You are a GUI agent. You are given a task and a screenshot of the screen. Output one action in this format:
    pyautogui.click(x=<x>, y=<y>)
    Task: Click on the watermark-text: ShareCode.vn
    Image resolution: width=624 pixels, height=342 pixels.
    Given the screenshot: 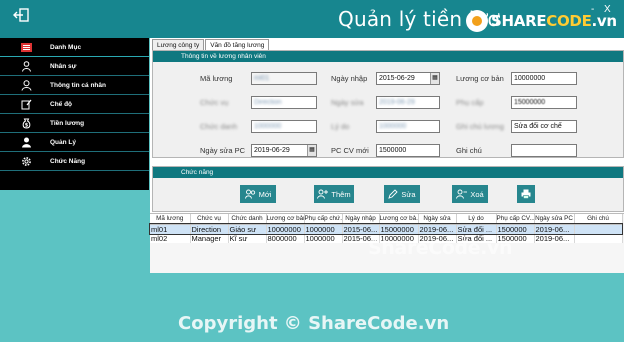 What is the action you would take?
    pyautogui.click(x=440, y=248)
    